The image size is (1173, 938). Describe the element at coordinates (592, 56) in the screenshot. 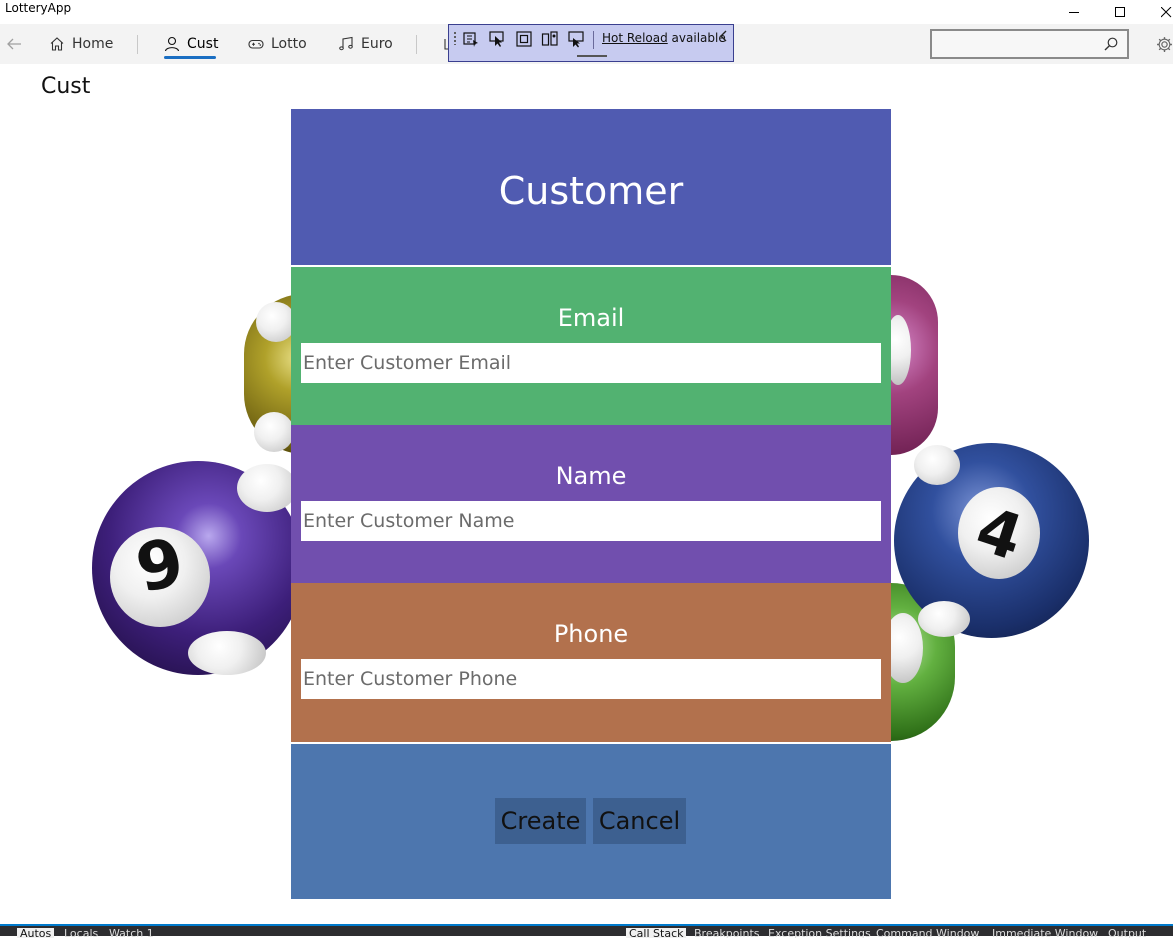

I see `active-tool-indicator` at that location.